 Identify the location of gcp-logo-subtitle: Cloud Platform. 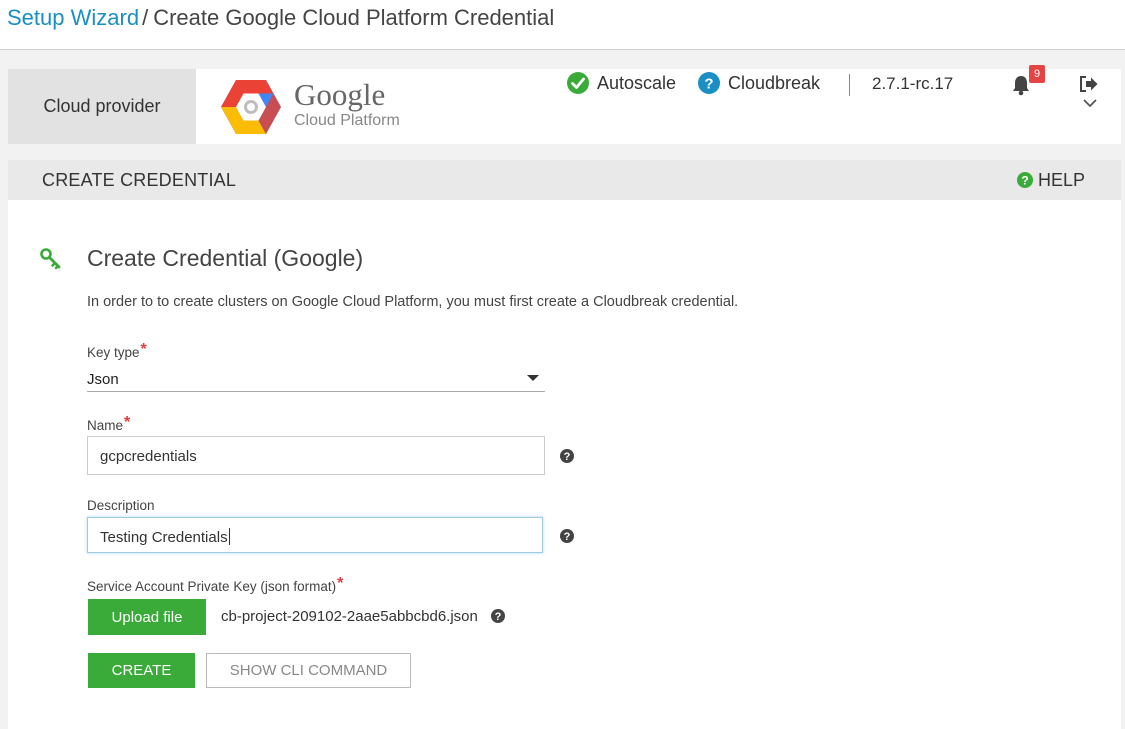
(347, 120).